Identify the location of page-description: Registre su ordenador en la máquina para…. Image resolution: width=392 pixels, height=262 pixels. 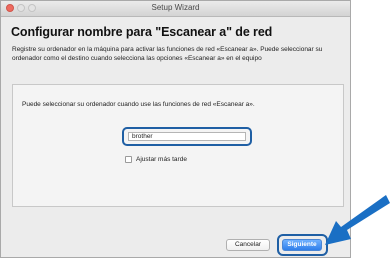
(167, 54).